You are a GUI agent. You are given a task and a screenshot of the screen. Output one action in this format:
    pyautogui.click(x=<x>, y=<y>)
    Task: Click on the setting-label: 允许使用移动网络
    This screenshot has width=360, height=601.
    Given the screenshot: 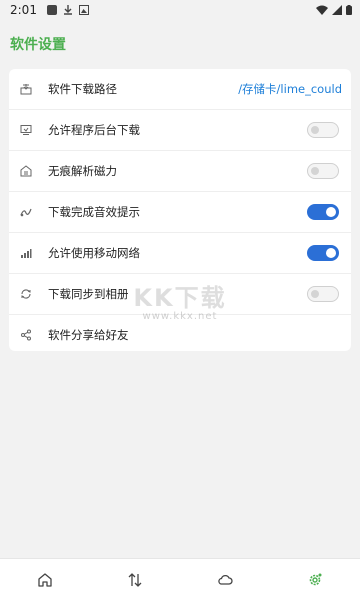 What is the action you would take?
    pyautogui.click(x=94, y=253)
    